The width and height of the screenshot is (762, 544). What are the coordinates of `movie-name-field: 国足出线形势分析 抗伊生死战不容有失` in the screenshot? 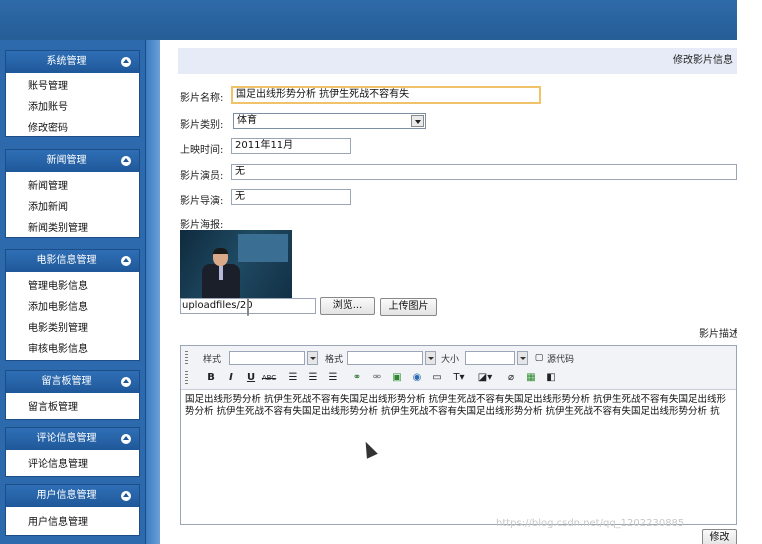 It's located at (386, 95).